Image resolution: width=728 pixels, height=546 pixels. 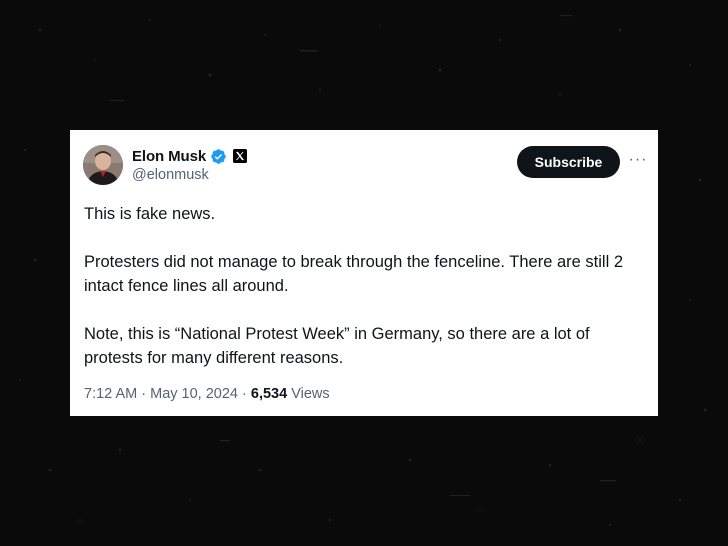 I want to click on avatar-image, so click(x=103, y=165).